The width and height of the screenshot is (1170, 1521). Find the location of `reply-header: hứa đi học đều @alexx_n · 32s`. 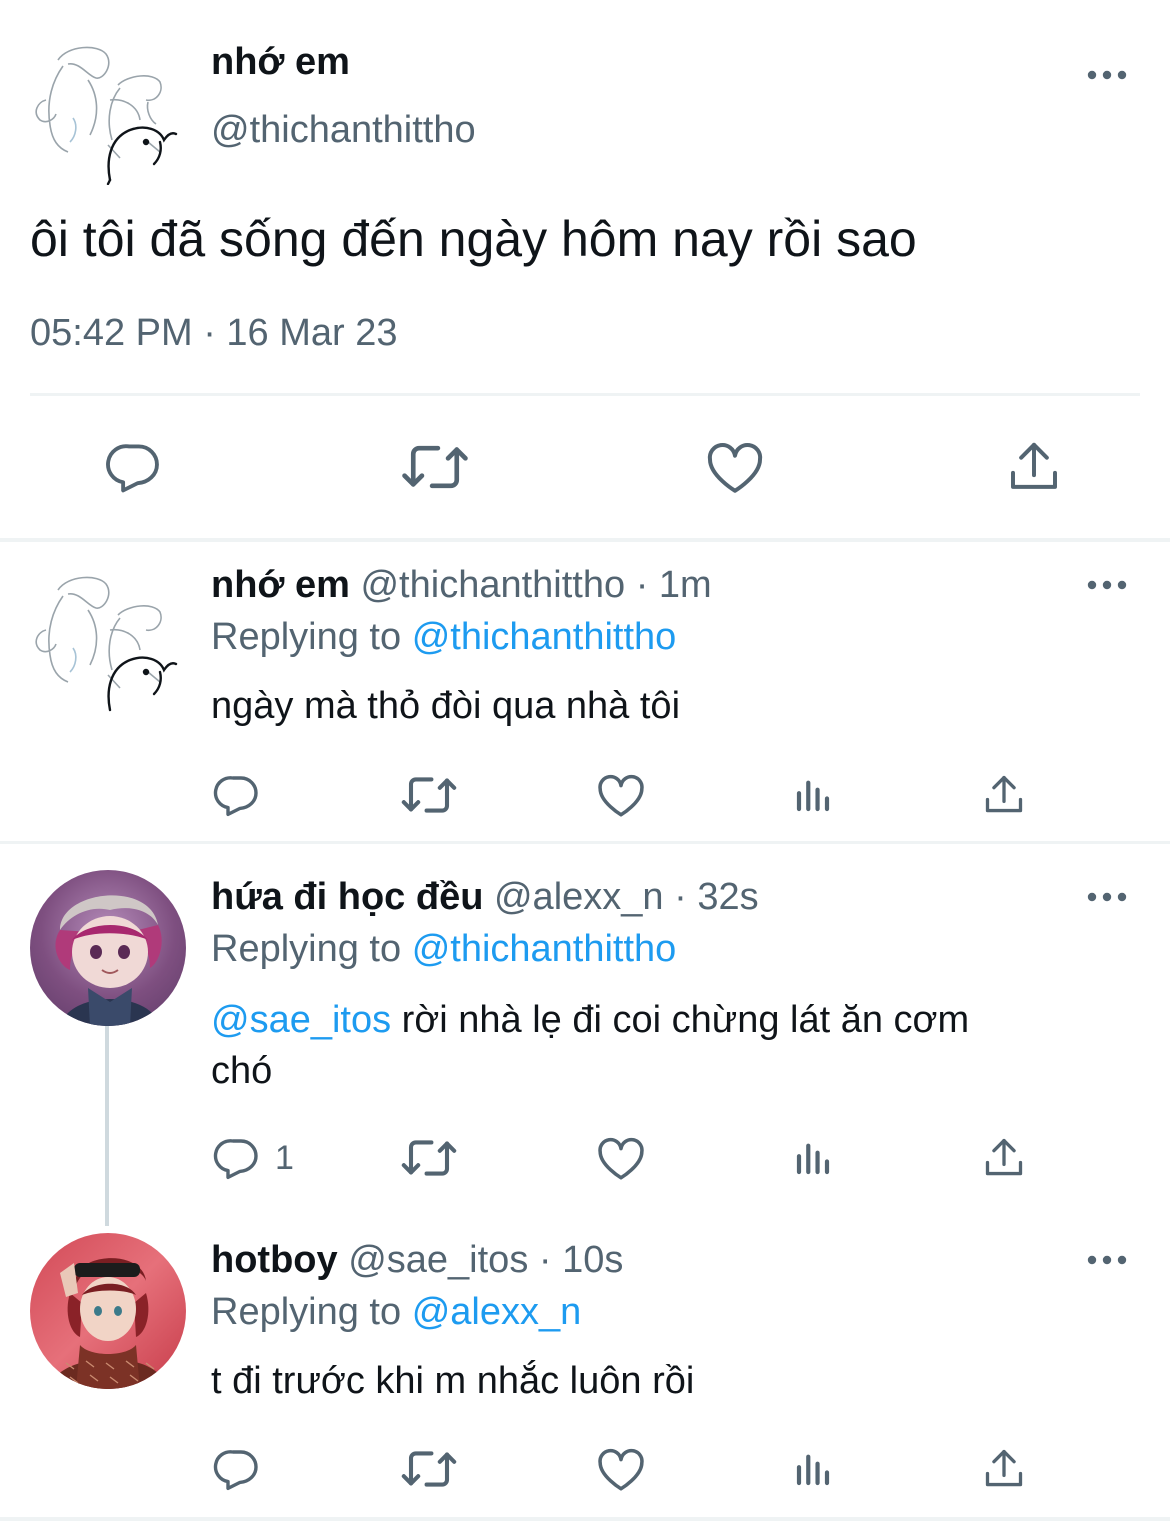

reply-header: hứa đi học đều @alexx_n · 32s is located at coordinates (485, 897).